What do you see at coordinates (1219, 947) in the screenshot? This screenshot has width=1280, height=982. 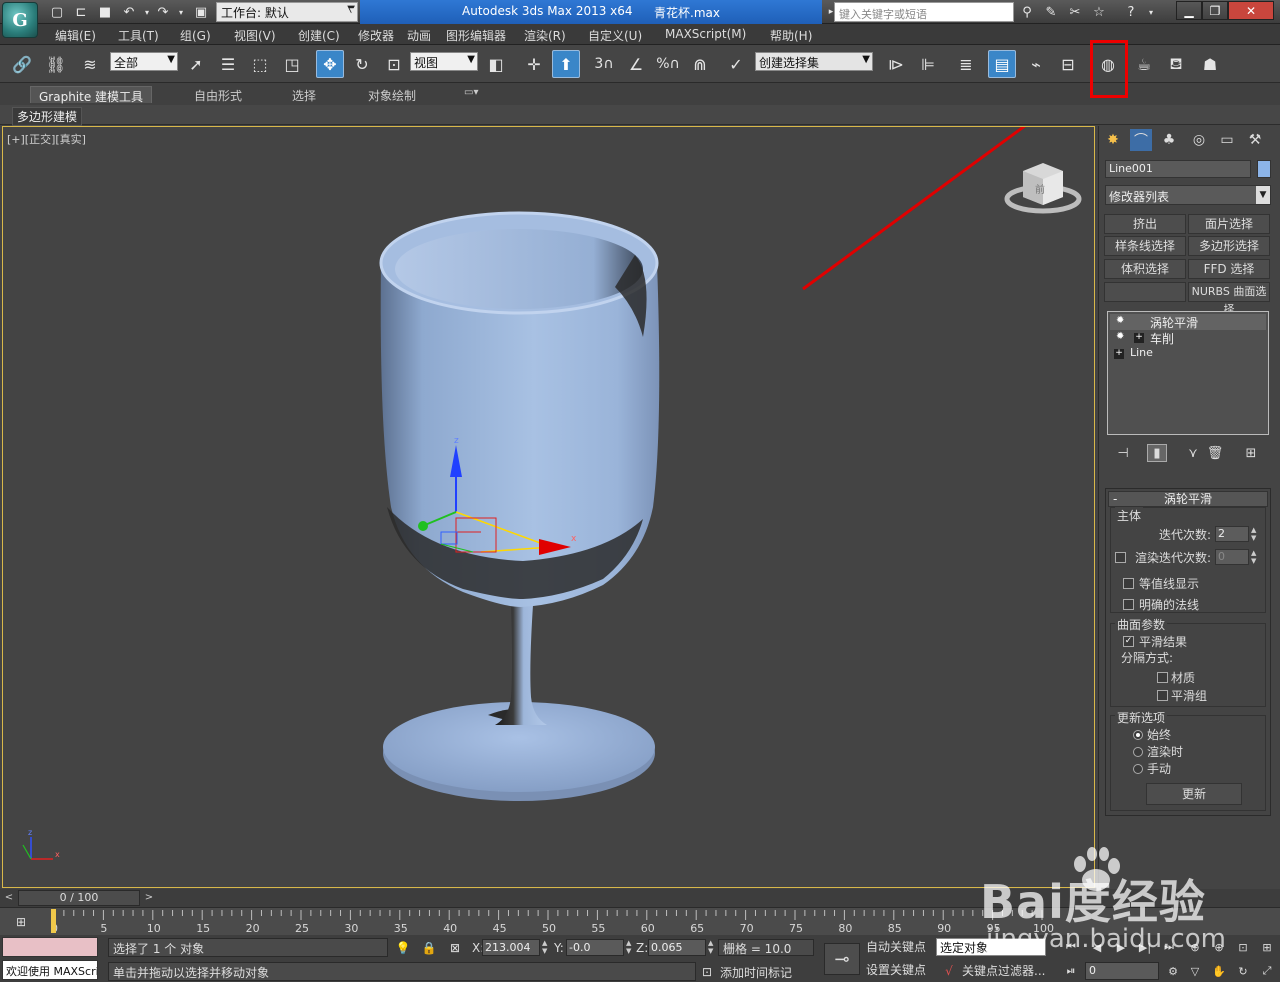 I see `zoom-all-icon: ⊕` at bounding box center [1219, 947].